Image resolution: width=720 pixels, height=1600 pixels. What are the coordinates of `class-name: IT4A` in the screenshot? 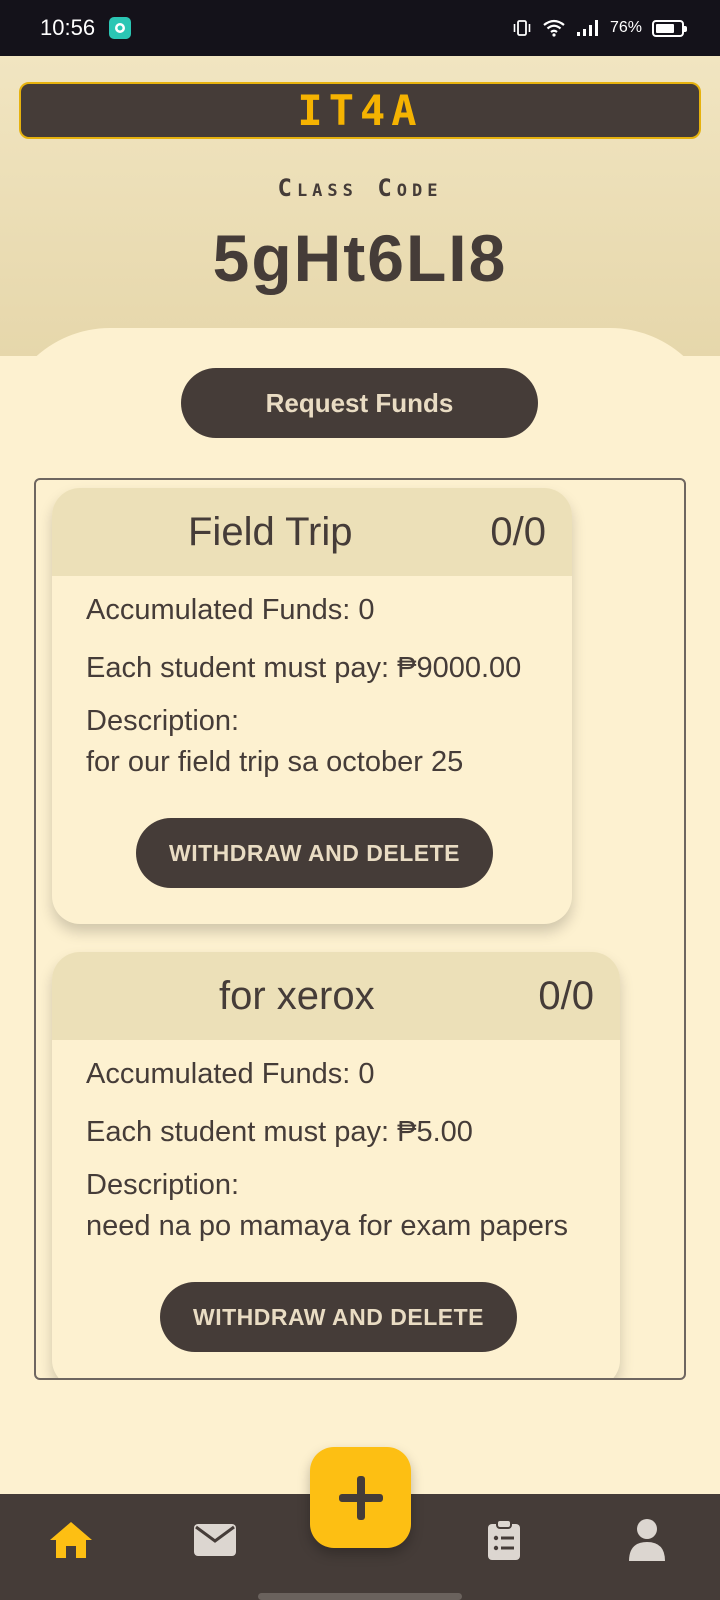 It's located at (360, 110).